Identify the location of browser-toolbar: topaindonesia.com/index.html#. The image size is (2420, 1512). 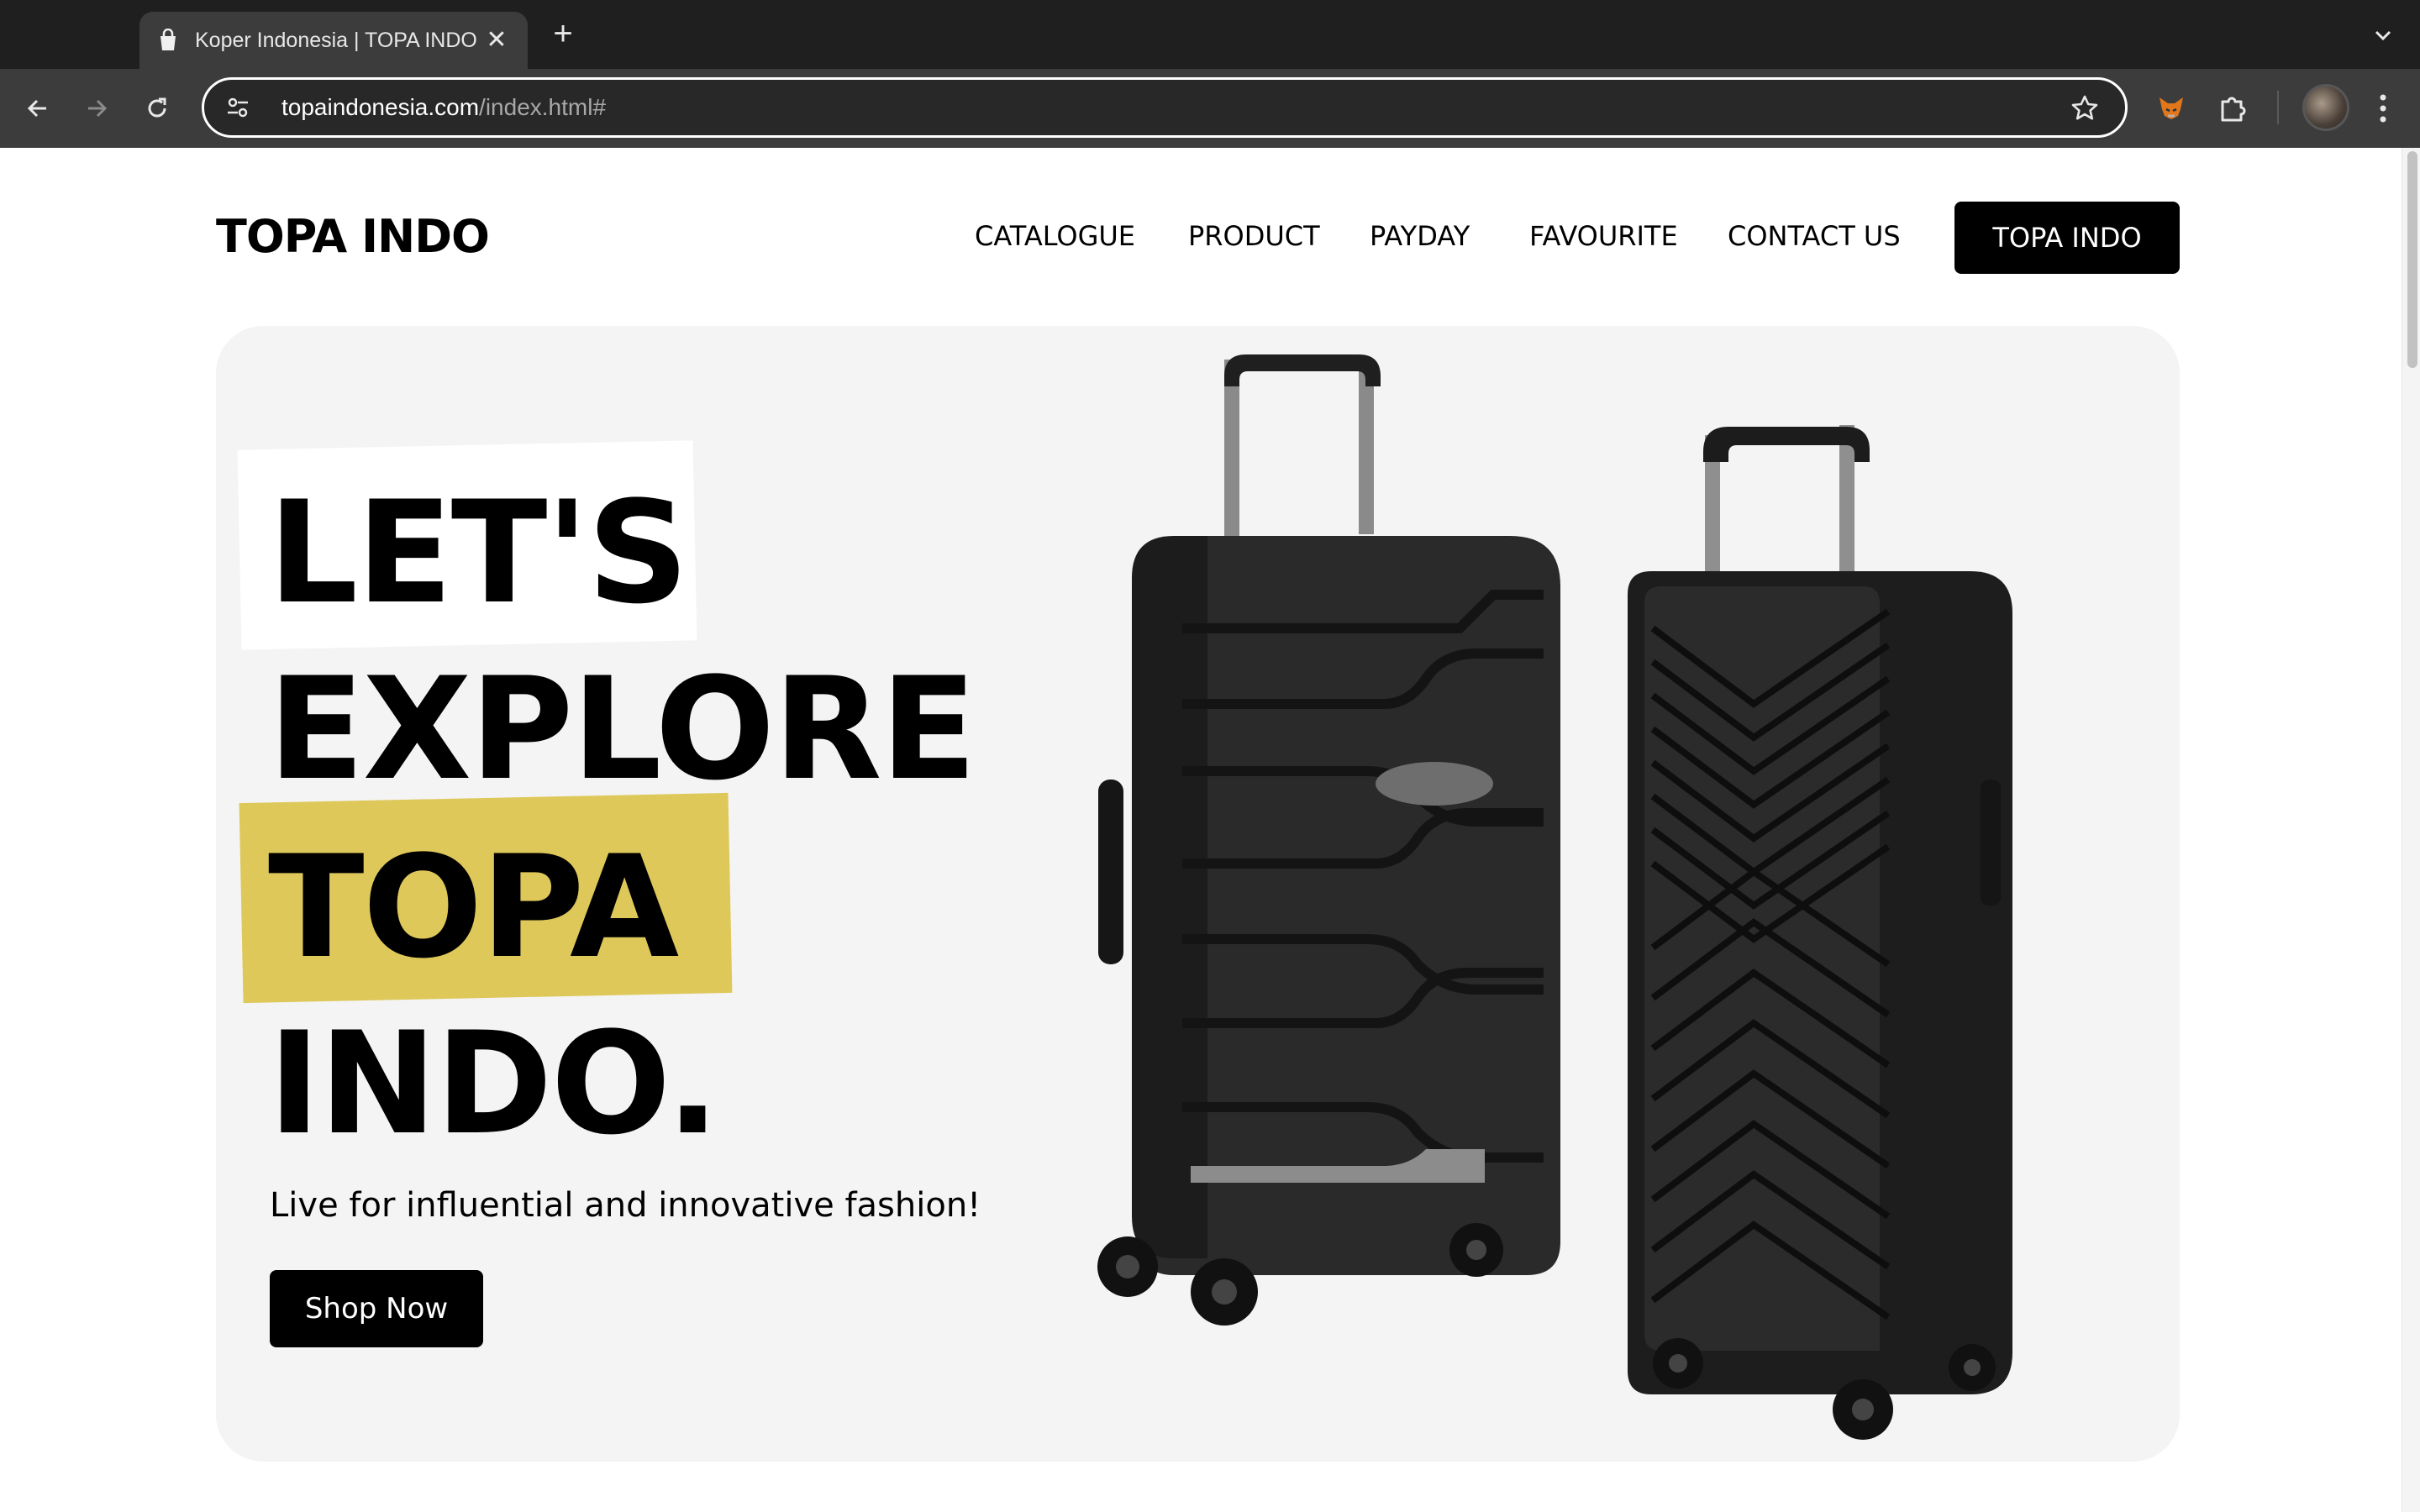
(1210, 108).